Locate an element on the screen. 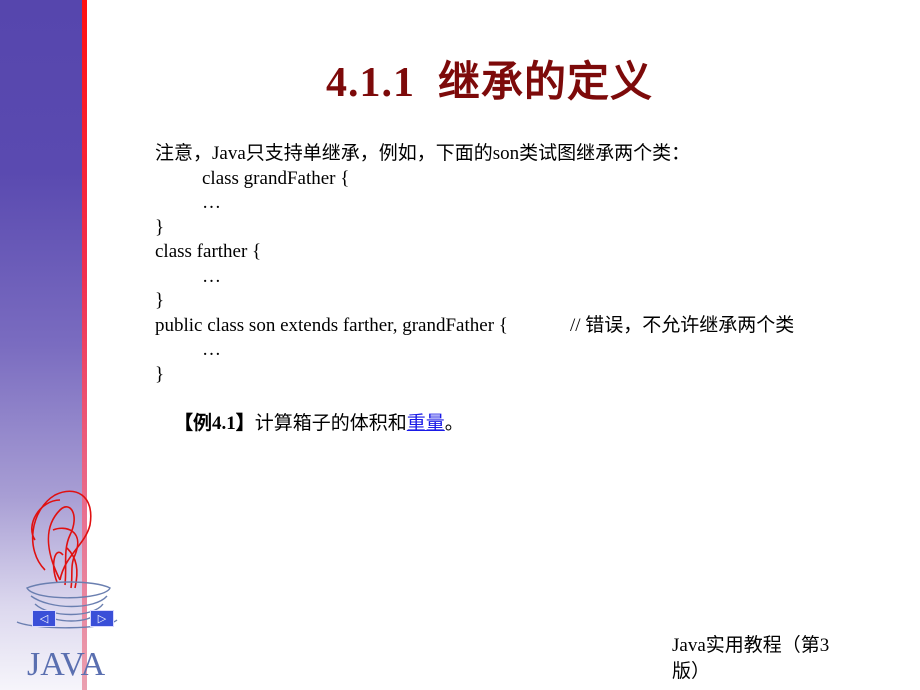  next-arrow-icon: ▷ is located at coordinates (102, 618).